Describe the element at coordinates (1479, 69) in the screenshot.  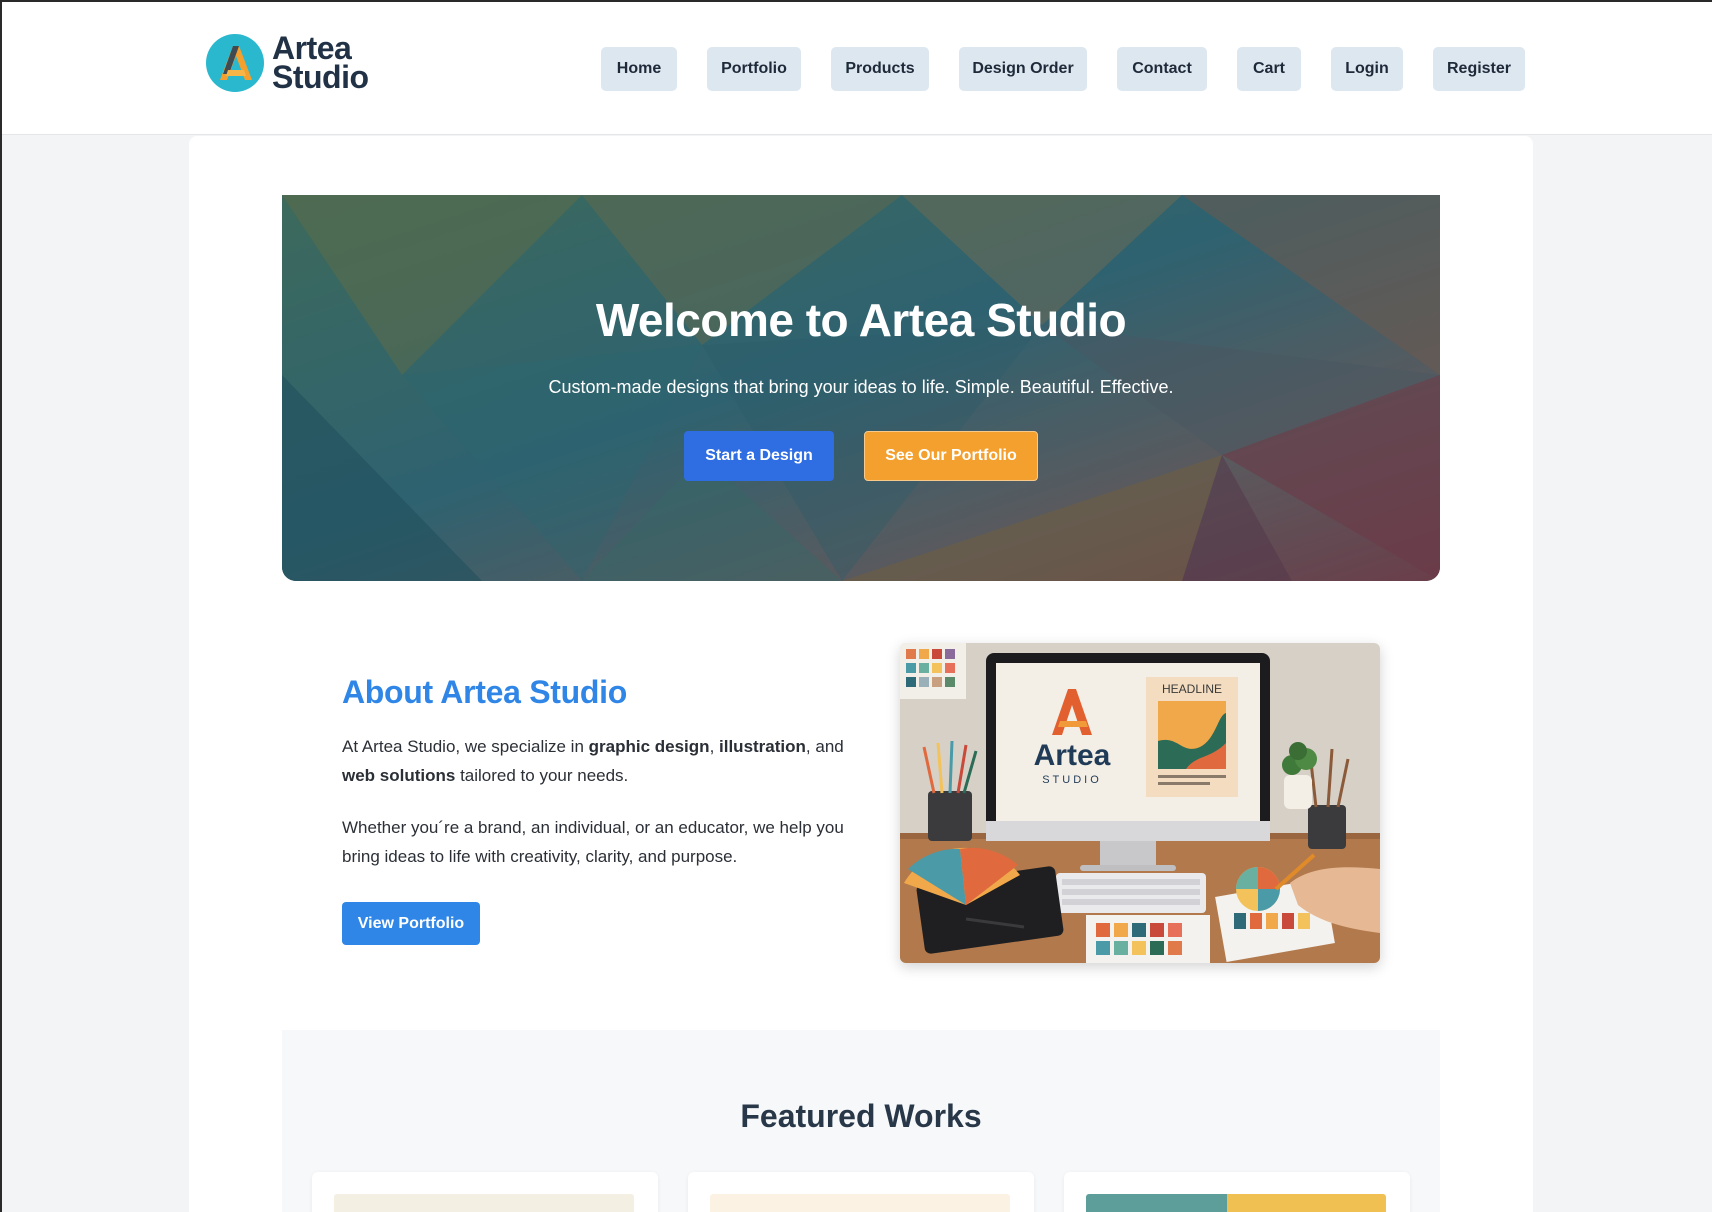
I see `nav-register: Register` at that location.